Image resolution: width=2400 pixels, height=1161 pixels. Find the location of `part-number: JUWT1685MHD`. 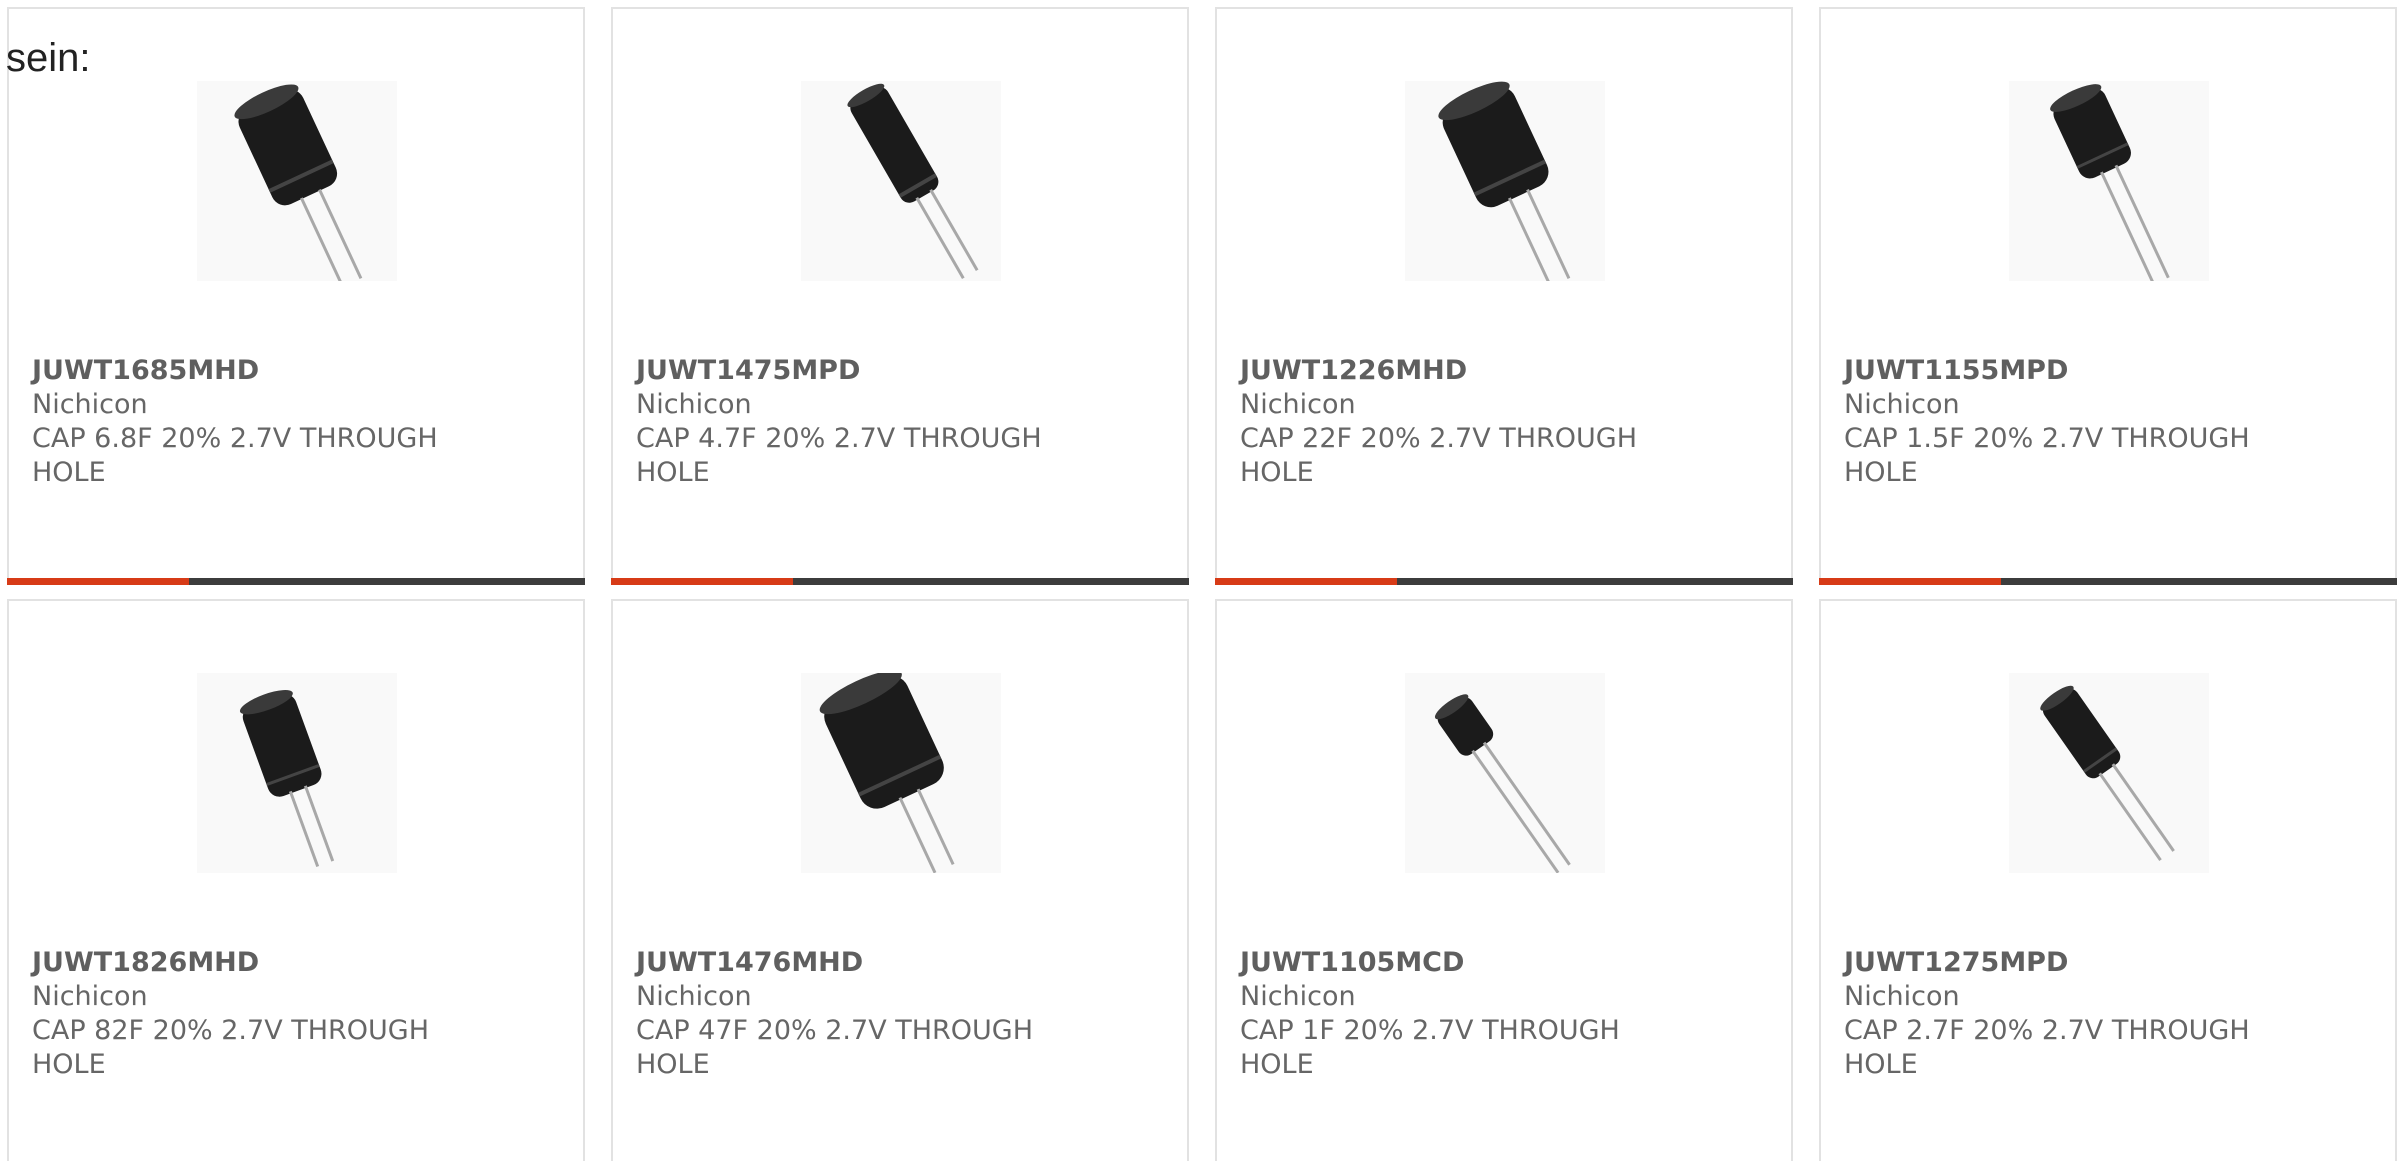

part-number: JUWT1685MHD is located at coordinates (242, 371).